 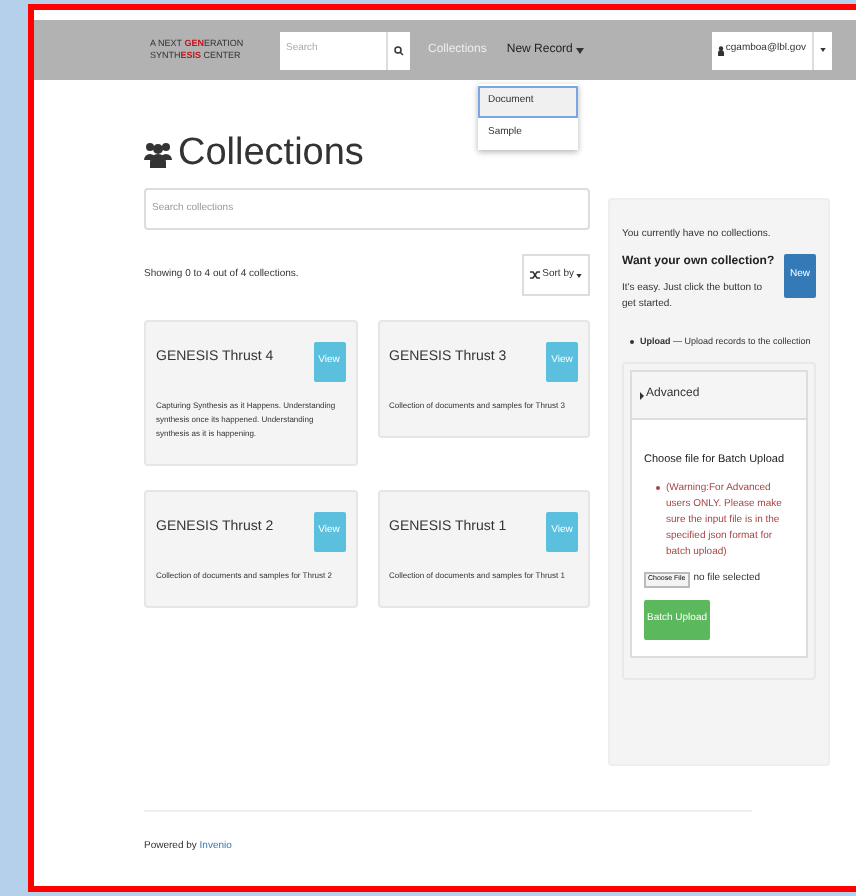 I want to click on user-icon, so click(x=720, y=50).